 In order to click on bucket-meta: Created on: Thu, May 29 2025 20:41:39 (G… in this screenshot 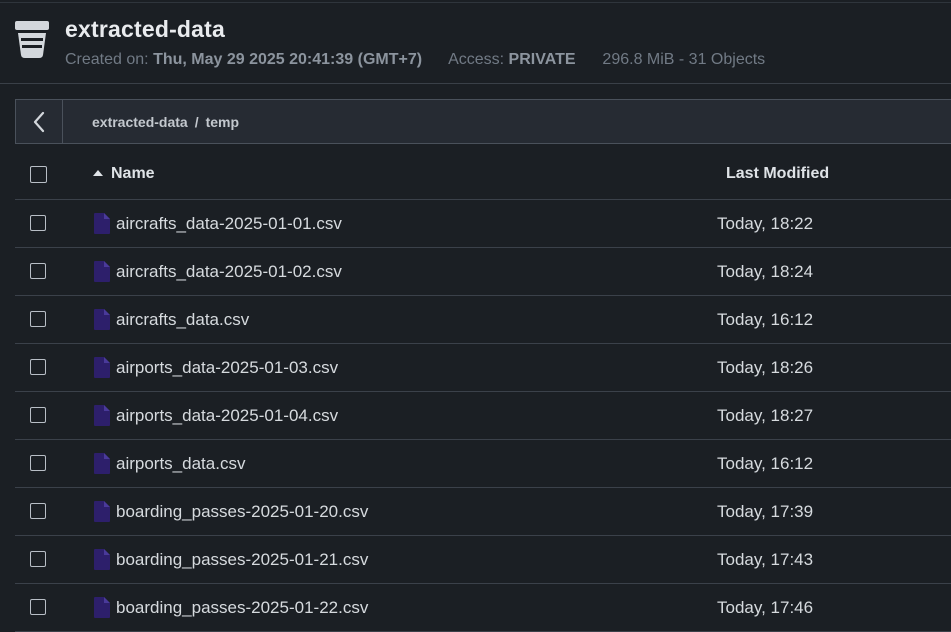, I will do `click(415, 60)`.